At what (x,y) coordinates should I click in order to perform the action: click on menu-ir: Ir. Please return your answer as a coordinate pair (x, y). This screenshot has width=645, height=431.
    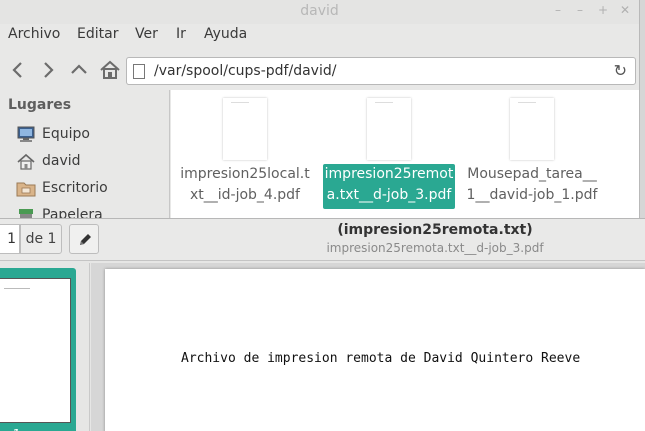
    Looking at the image, I should click on (181, 34).